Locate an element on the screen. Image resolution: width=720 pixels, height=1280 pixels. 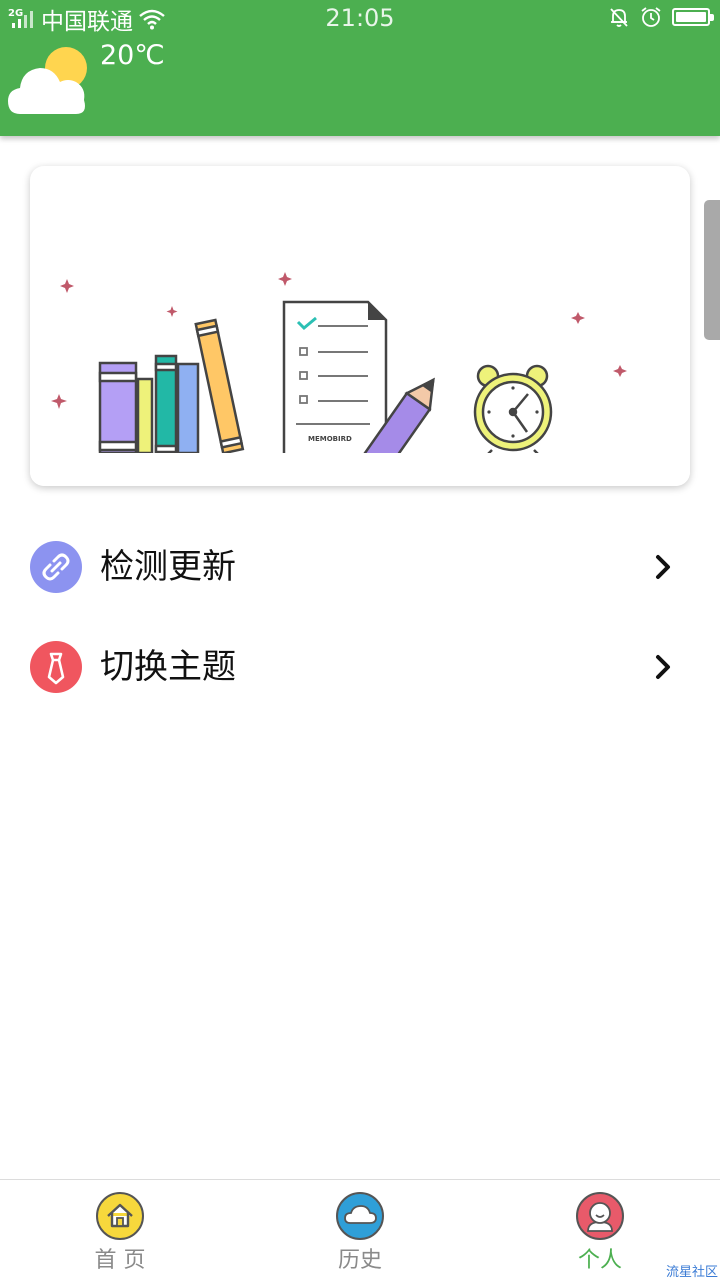
watermark: 流星社区 is located at coordinates (691, 1272).